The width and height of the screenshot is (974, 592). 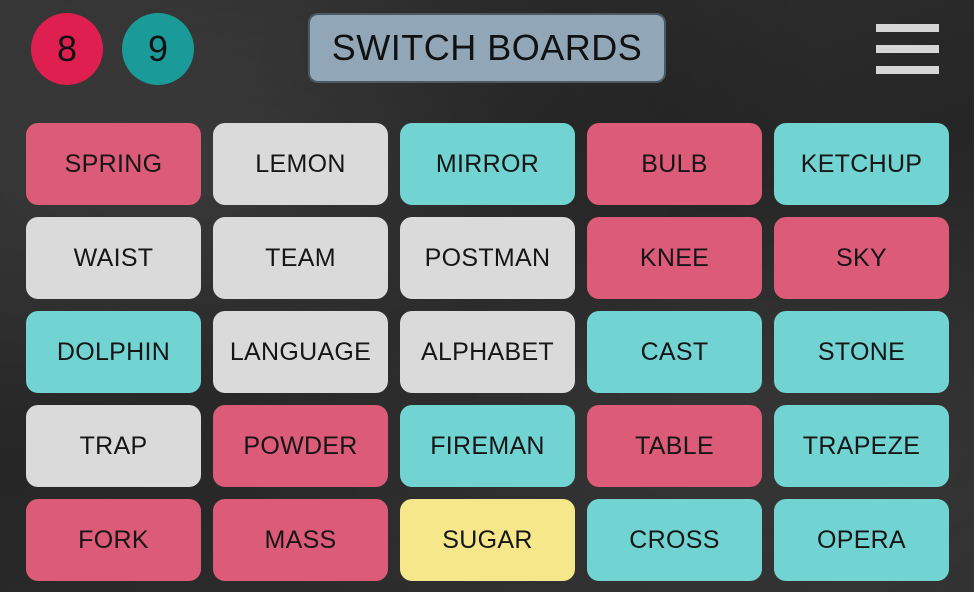 What do you see at coordinates (861, 258) in the screenshot?
I see `word-card-sky: SKY` at bounding box center [861, 258].